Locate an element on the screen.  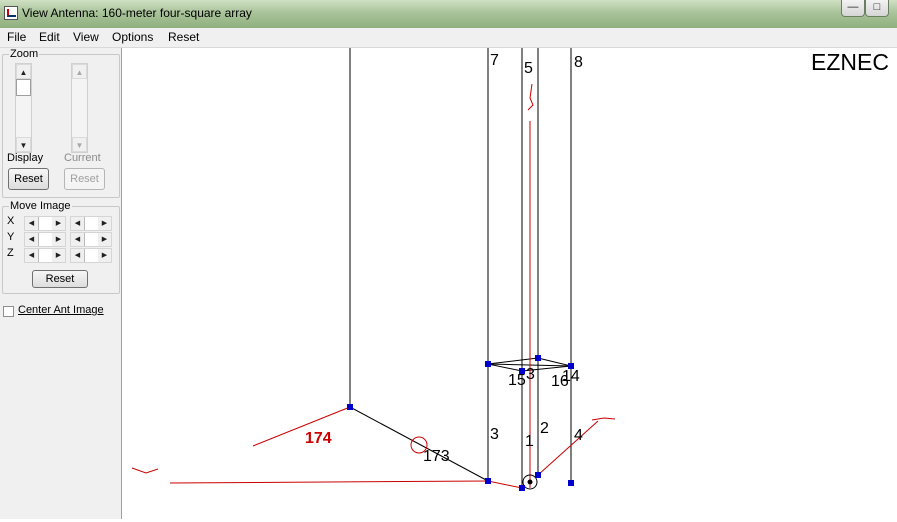
axis-z-label: Z is located at coordinates (10, 253).